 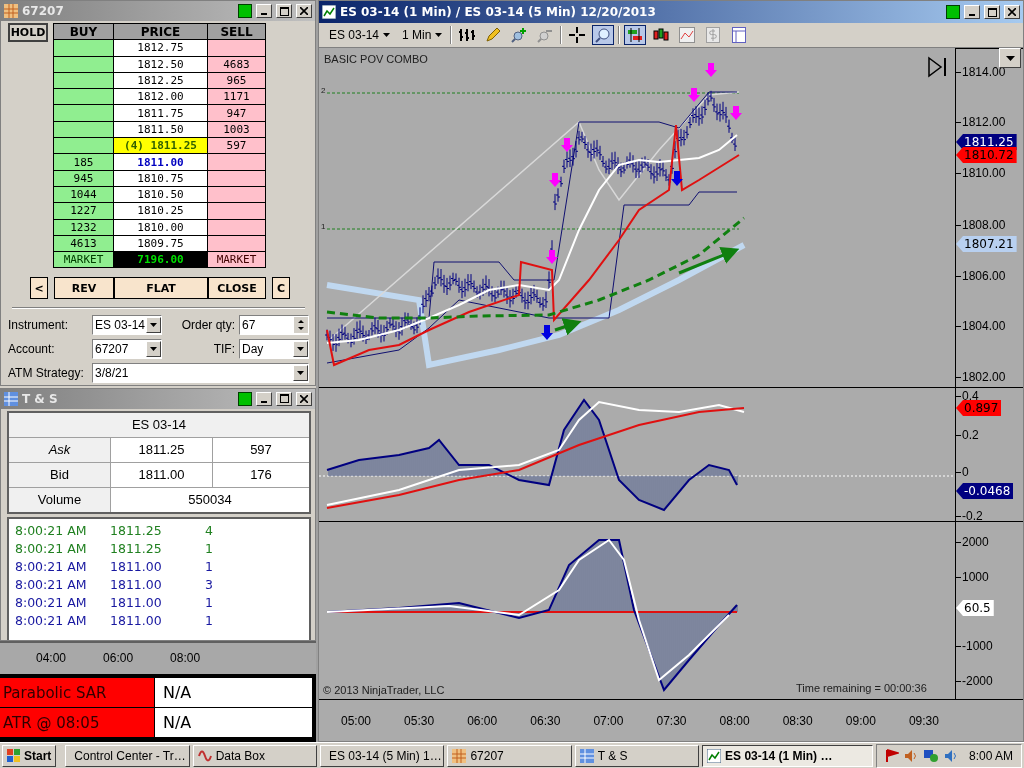 I want to click on chart-icon, so click(x=714, y=755).